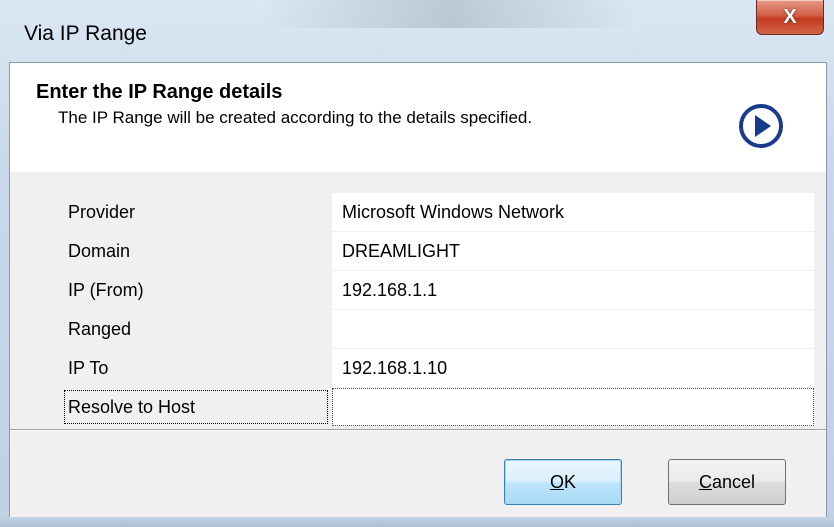 The image size is (834, 527). What do you see at coordinates (573, 329) in the screenshot?
I see `ranged-value-cell` at bounding box center [573, 329].